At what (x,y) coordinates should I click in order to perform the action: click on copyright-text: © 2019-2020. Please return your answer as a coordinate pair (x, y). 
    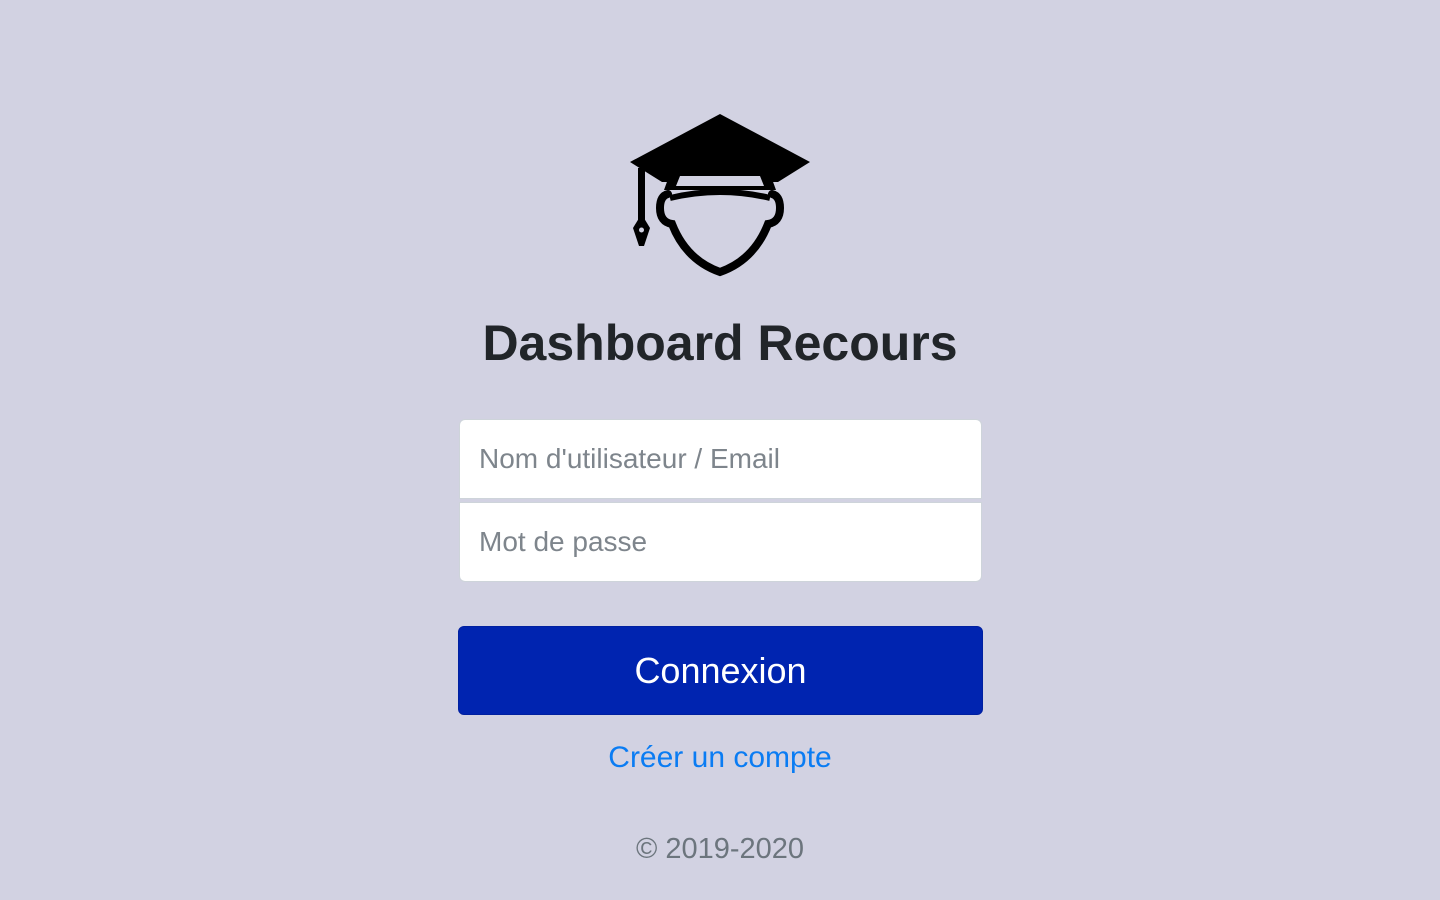
    Looking at the image, I should click on (720, 849).